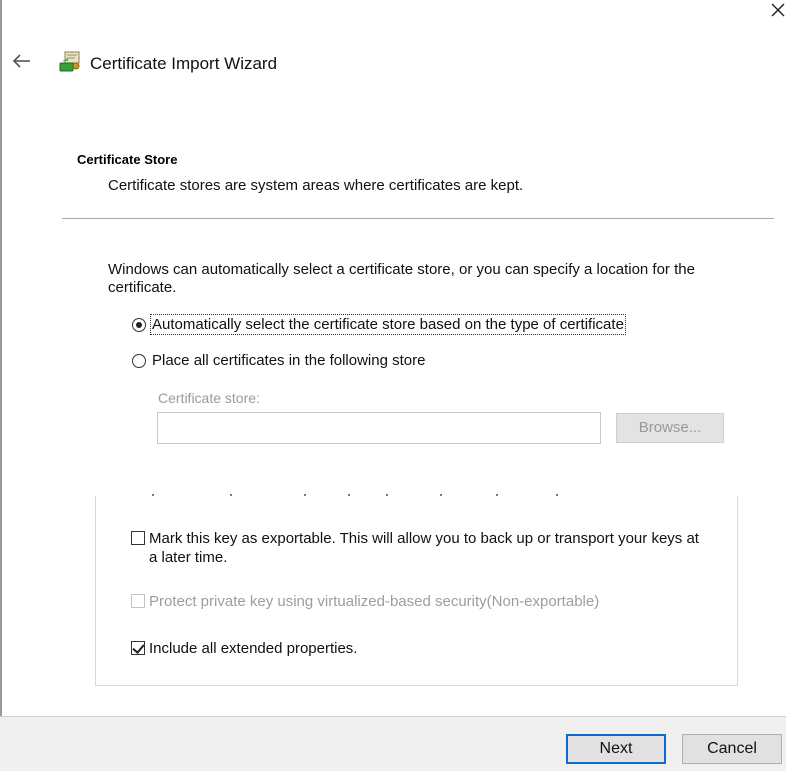  I want to click on header-divider, so click(418, 218).